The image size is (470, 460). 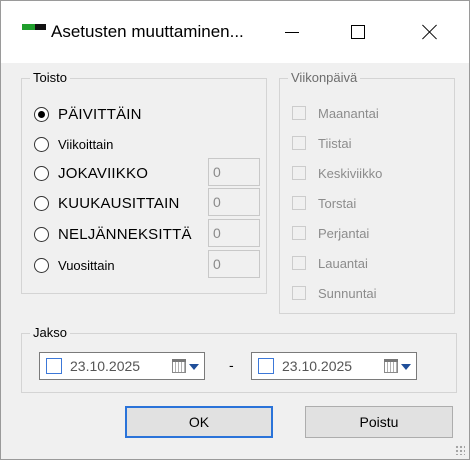 I want to click on radio-label: NELJÄNNEKSITTÄ, so click(x=125, y=234).